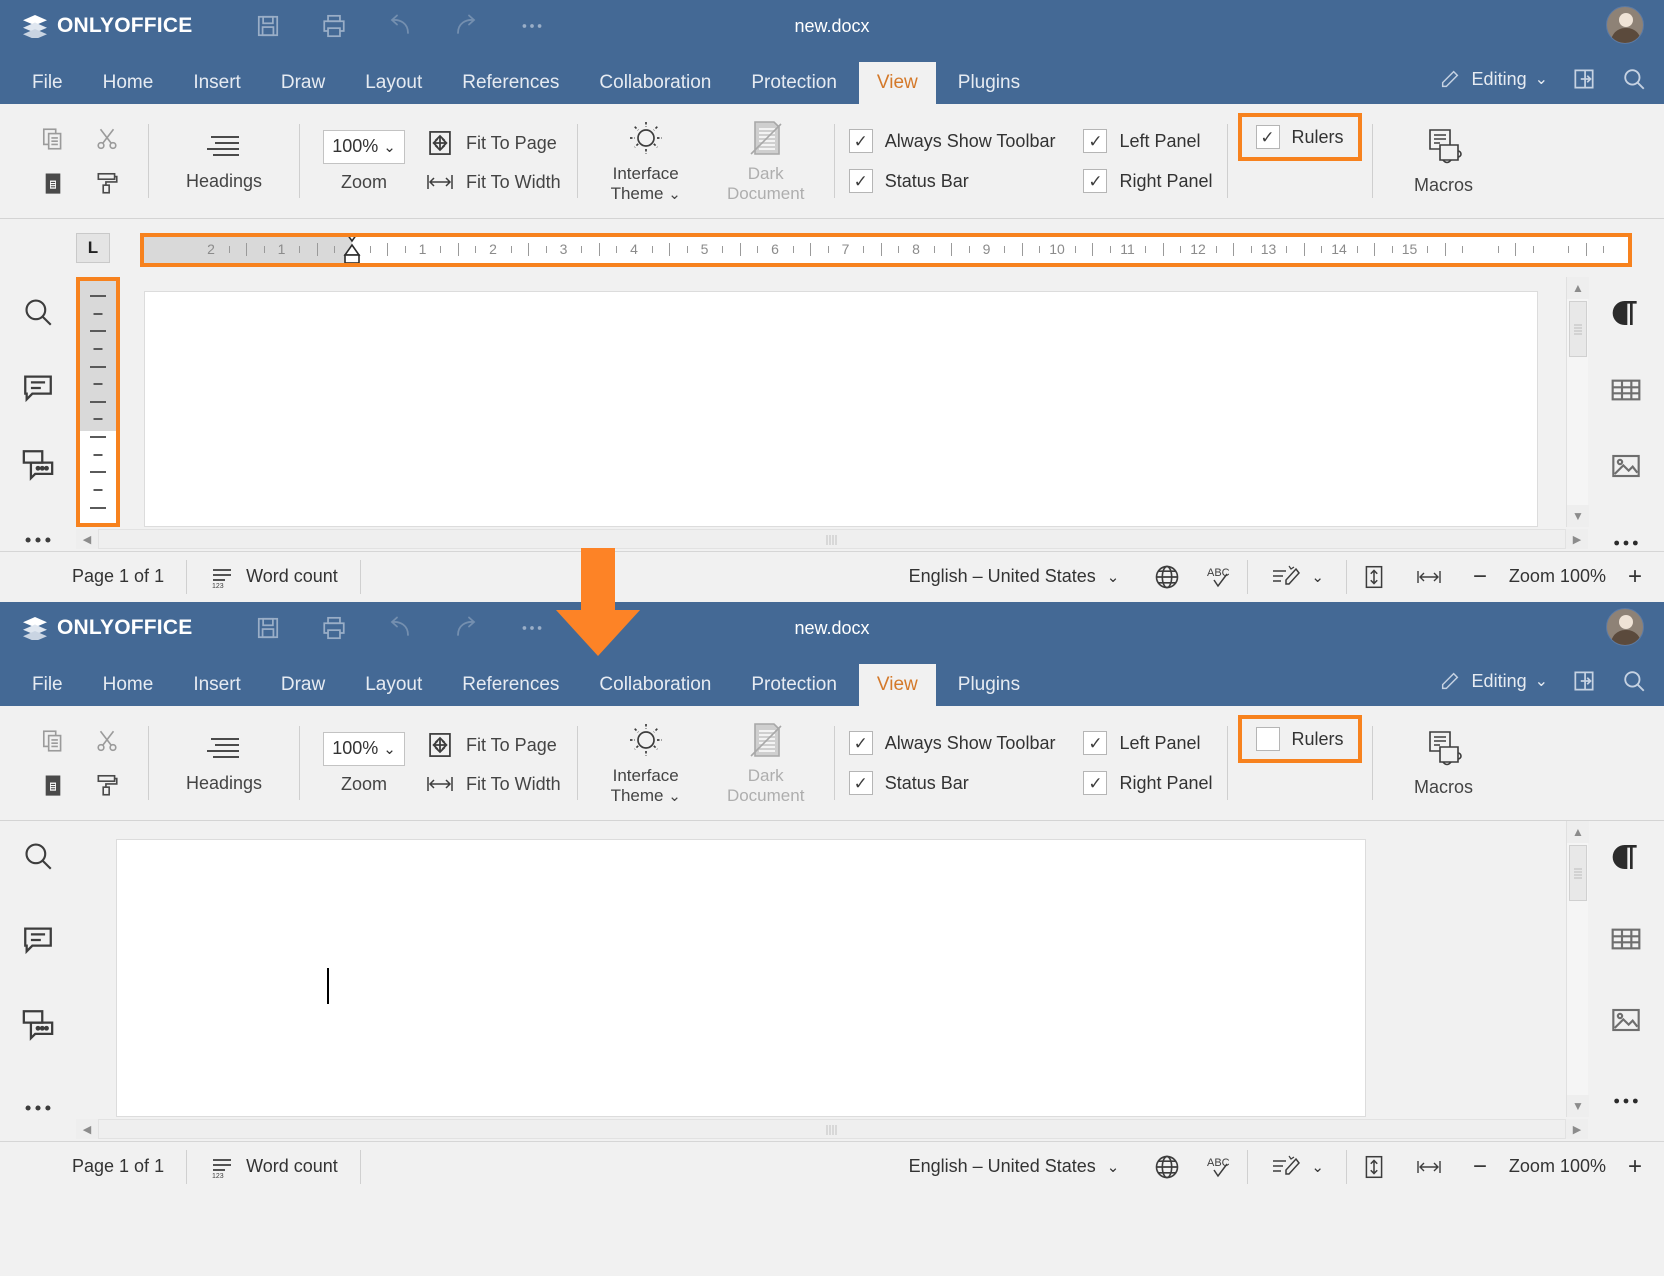 Image resolution: width=1664 pixels, height=1276 pixels. What do you see at coordinates (98, 402) in the screenshot?
I see `vertical-ruler` at bounding box center [98, 402].